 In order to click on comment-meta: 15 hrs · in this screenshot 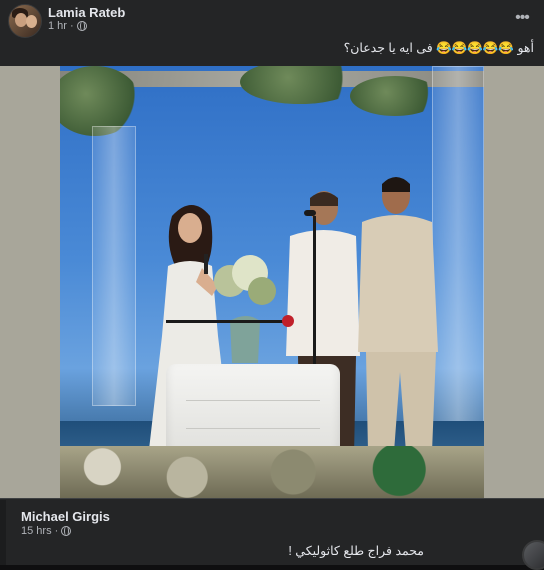, I will do `click(46, 531)`.